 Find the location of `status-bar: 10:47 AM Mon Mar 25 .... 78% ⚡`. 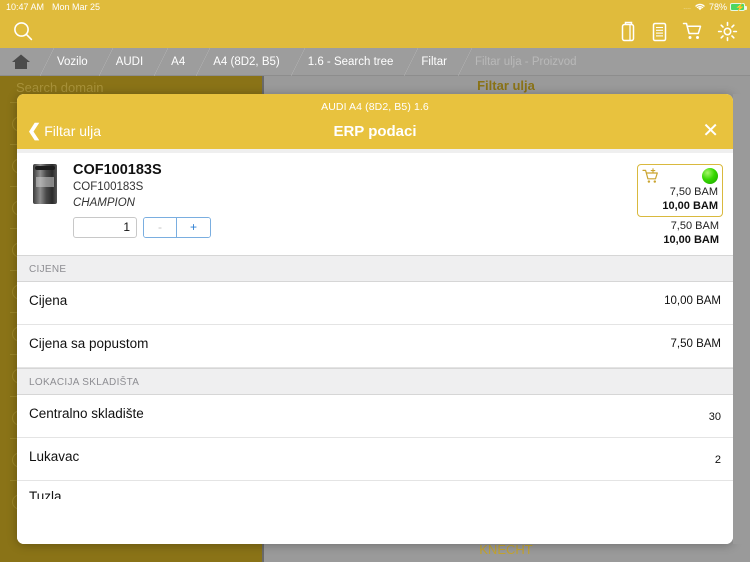

status-bar: 10:47 AM Mon Mar 25 .... 78% ⚡ is located at coordinates (375, 7).